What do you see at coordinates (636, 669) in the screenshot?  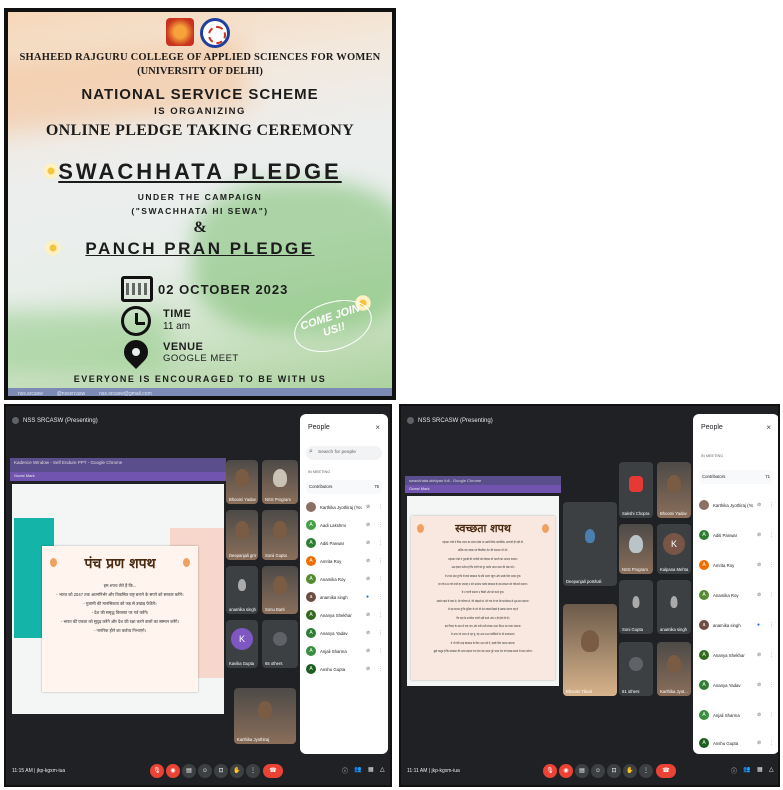 I see `others-tile: 61 others` at bounding box center [636, 669].